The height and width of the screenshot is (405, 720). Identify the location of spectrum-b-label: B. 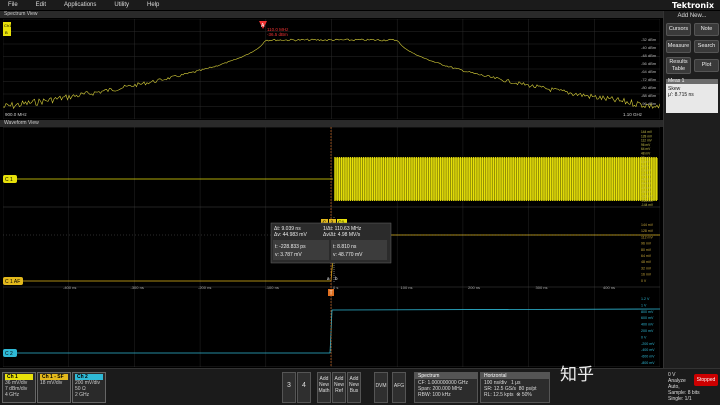
(6, 32).